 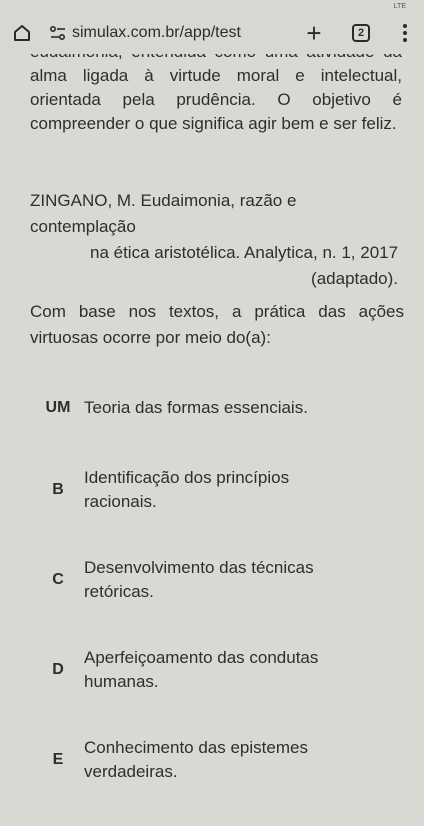 What do you see at coordinates (196, 759) in the screenshot?
I see `option-text: Conhecimento das epistemes verdadeiras.` at bounding box center [196, 759].